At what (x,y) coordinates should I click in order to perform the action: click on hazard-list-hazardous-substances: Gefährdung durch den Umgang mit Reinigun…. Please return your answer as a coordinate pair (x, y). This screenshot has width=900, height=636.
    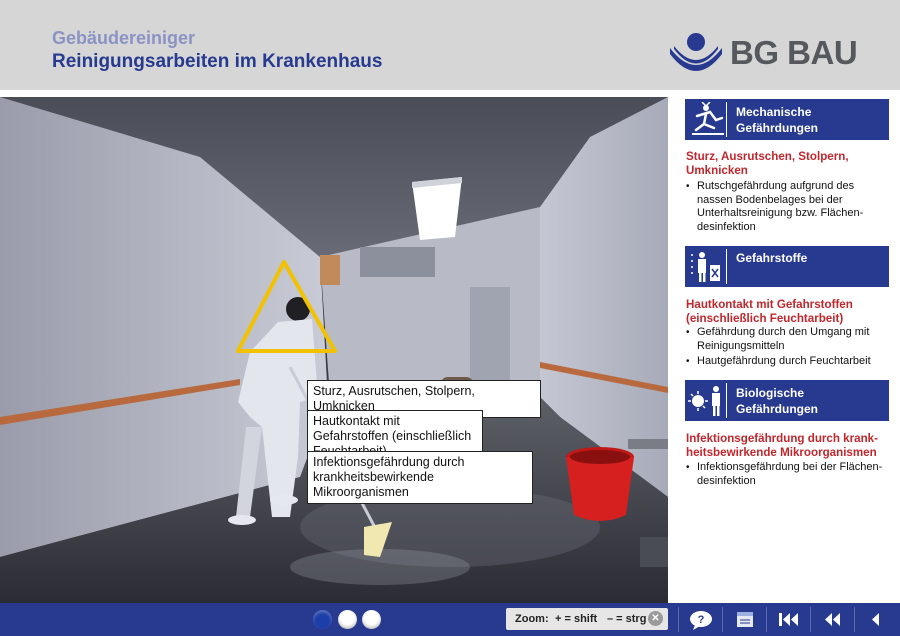
    Looking at the image, I should click on (788, 348).